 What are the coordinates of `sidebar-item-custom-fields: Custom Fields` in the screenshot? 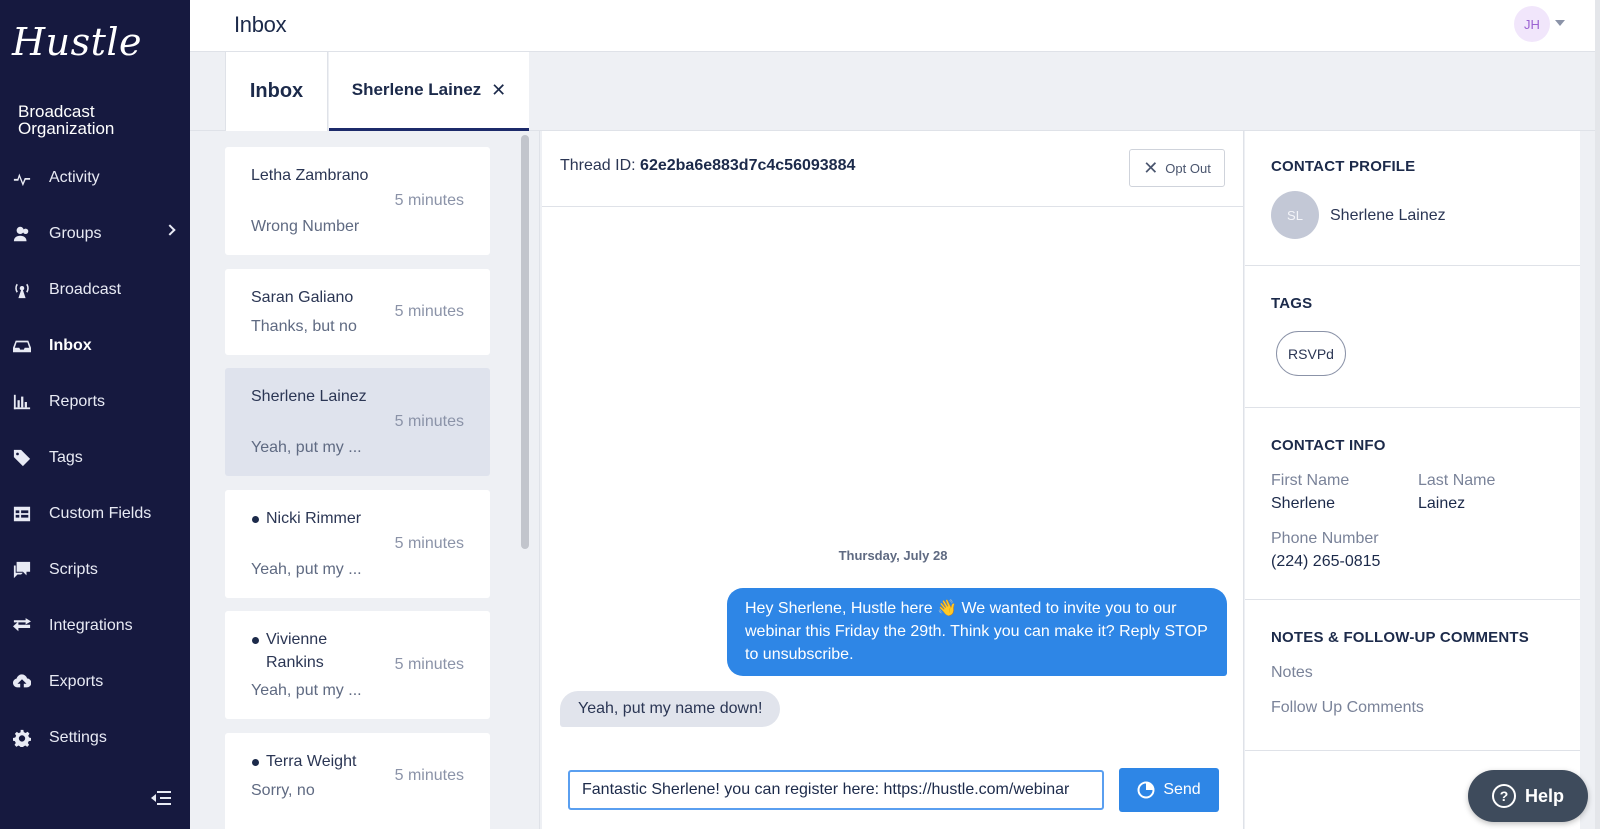 It's located at (95, 514).